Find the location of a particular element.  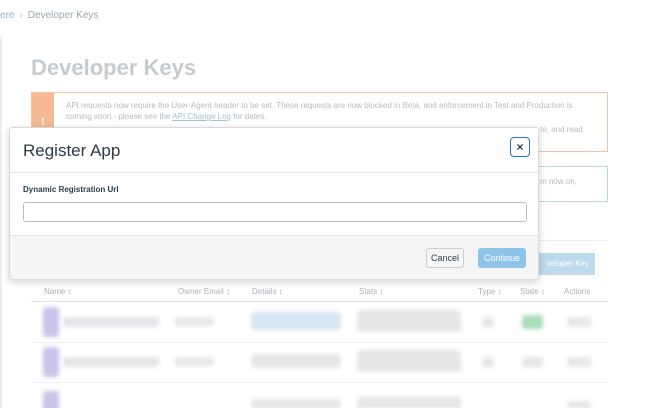

close-icon: × is located at coordinates (520, 147).